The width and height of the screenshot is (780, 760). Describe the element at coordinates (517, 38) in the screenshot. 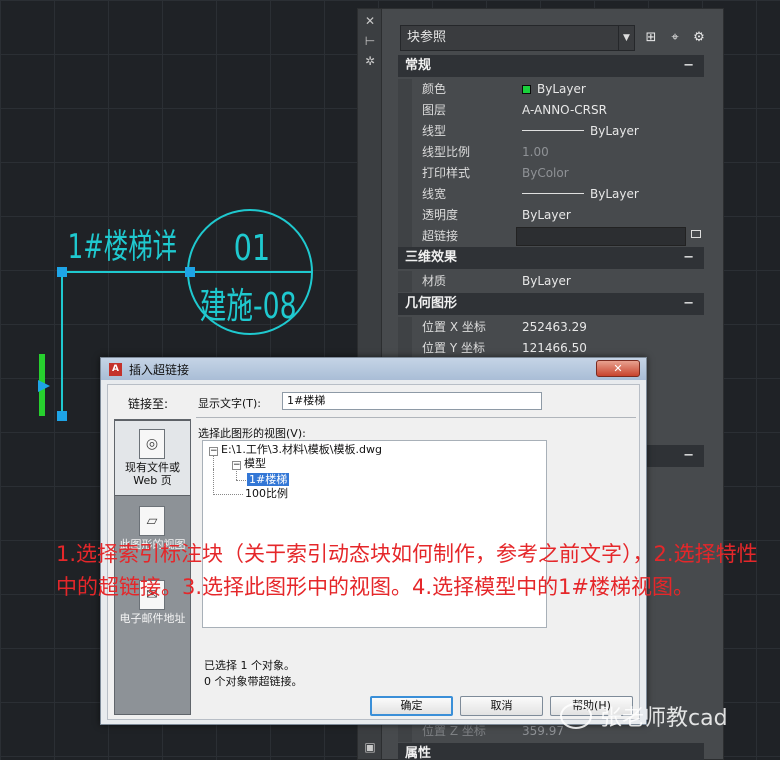

I see `object-type-select: 块参照 ▼` at that location.